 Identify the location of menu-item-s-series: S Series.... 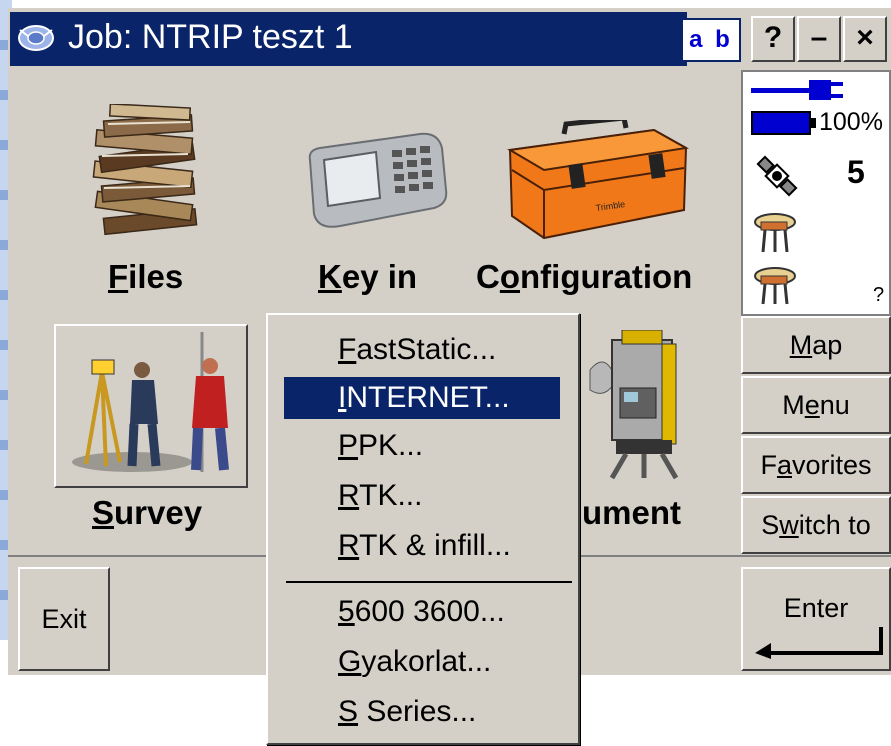
(422, 712).